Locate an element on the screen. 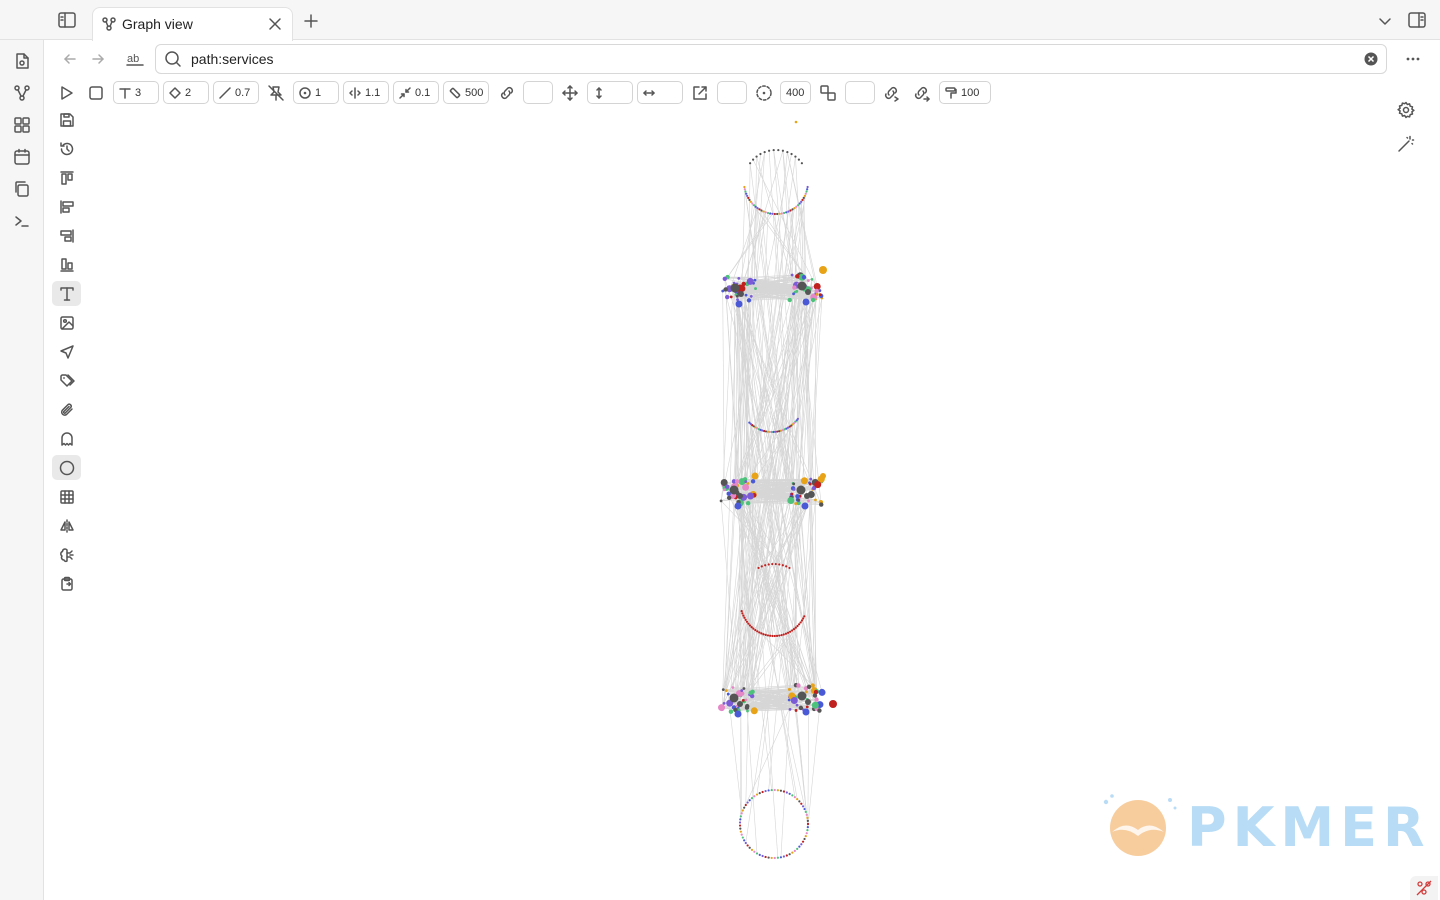  link-in-icon is located at coordinates (892, 93).